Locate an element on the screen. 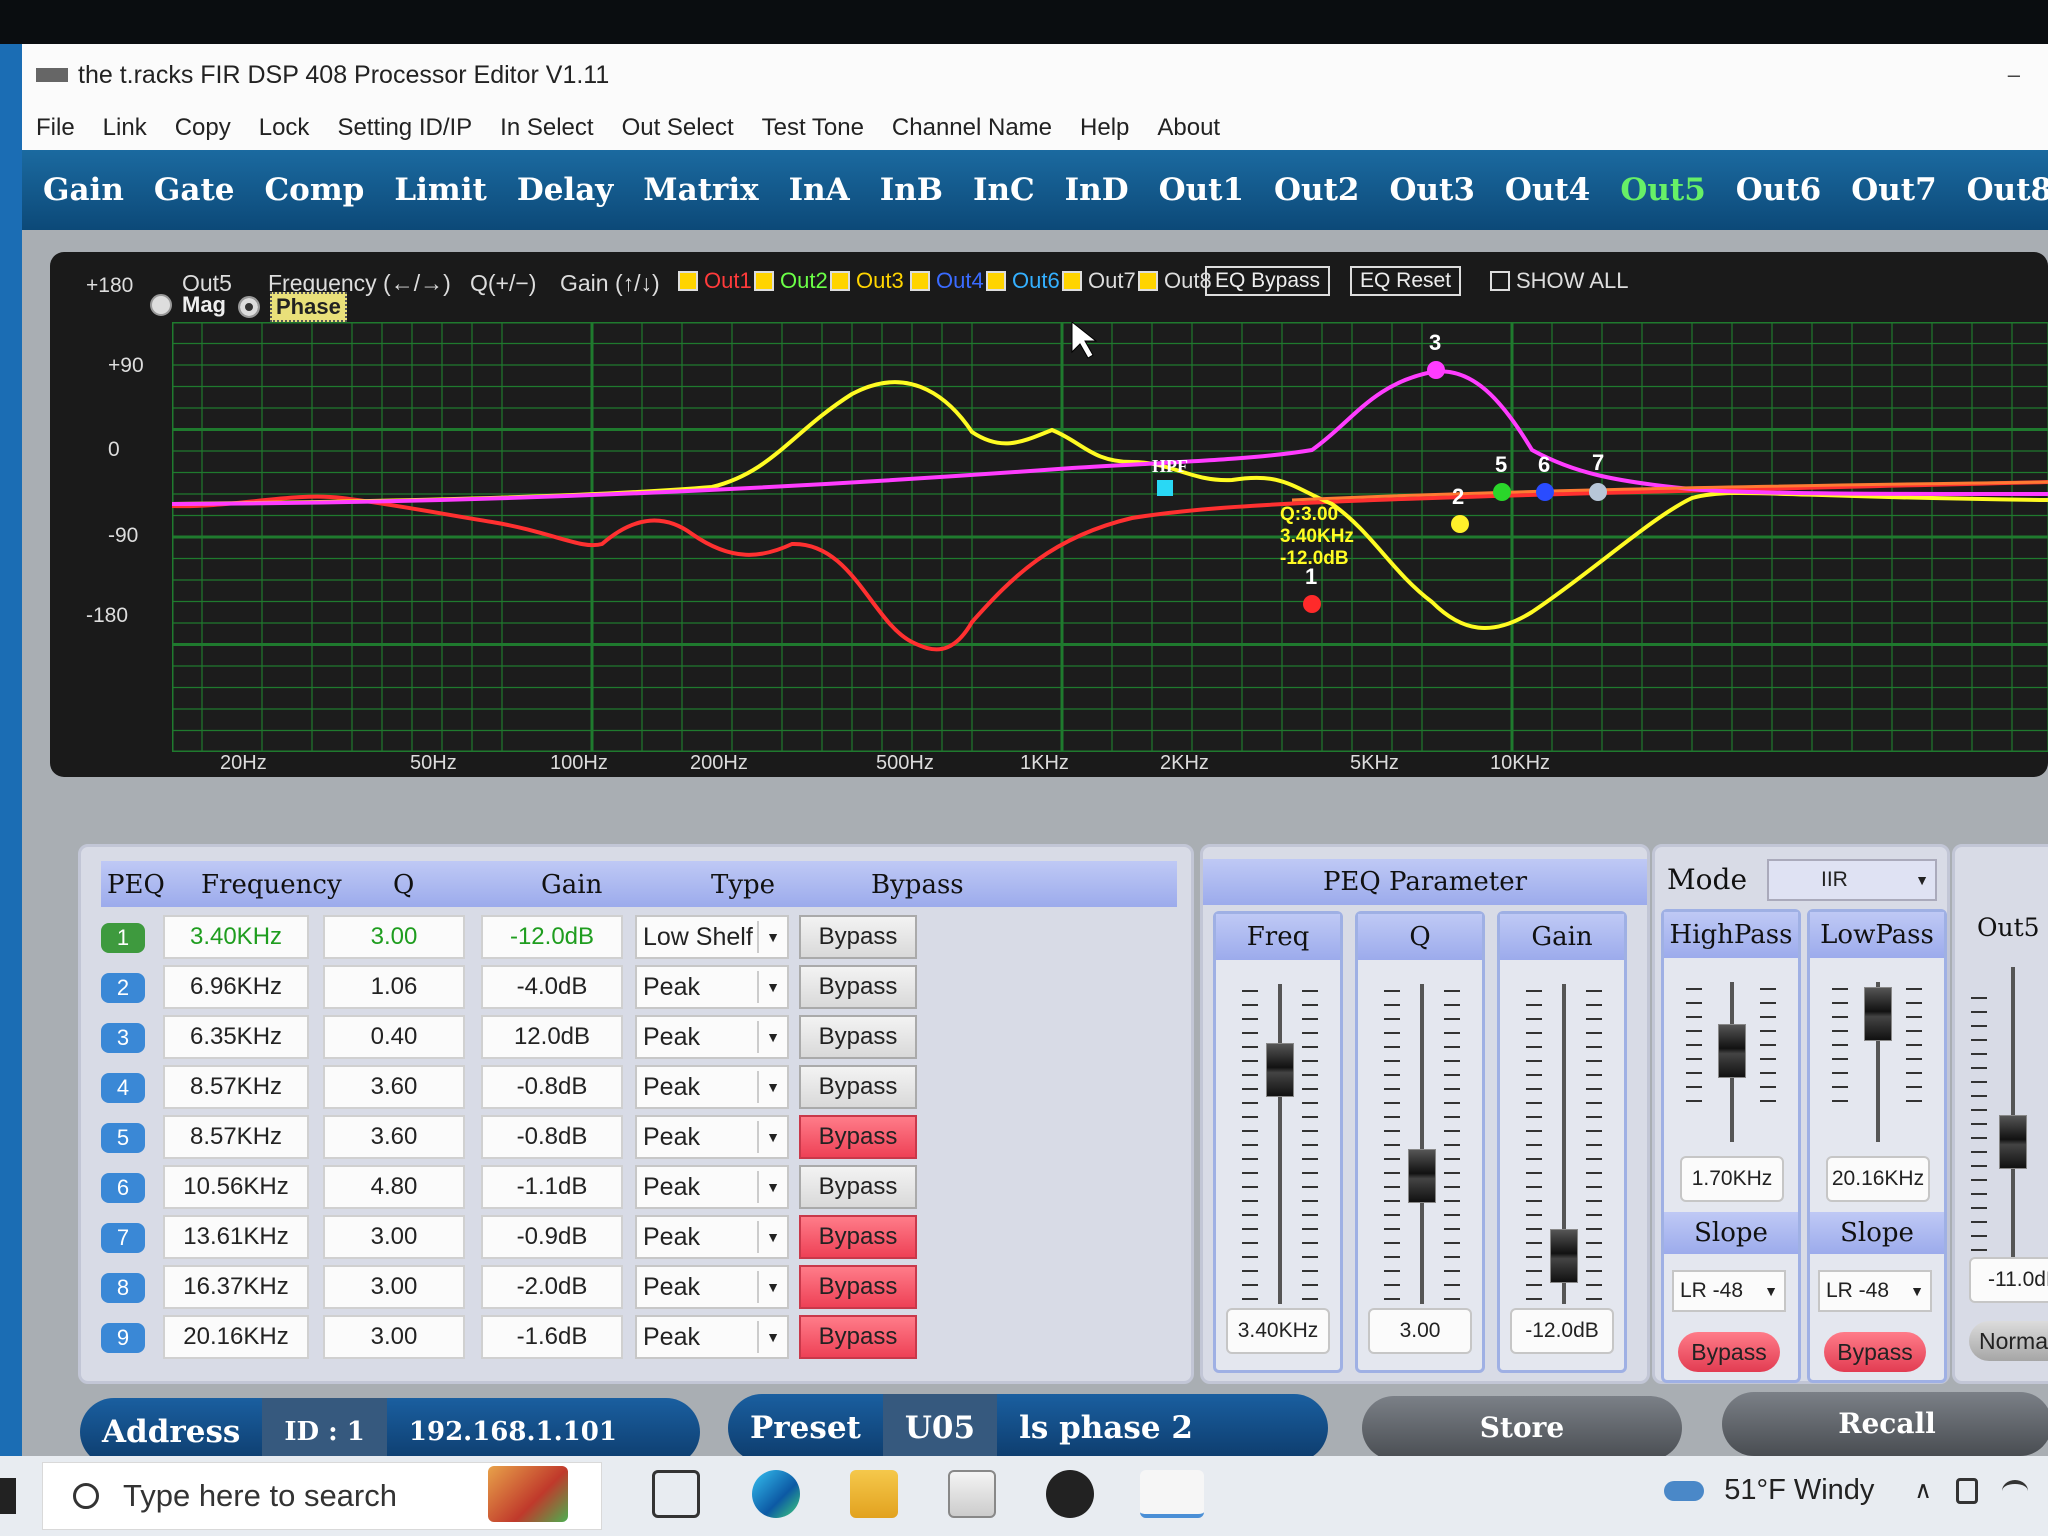 The width and height of the screenshot is (2048, 1536). hp-bypass-button: Bypass is located at coordinates (1729, 1352).